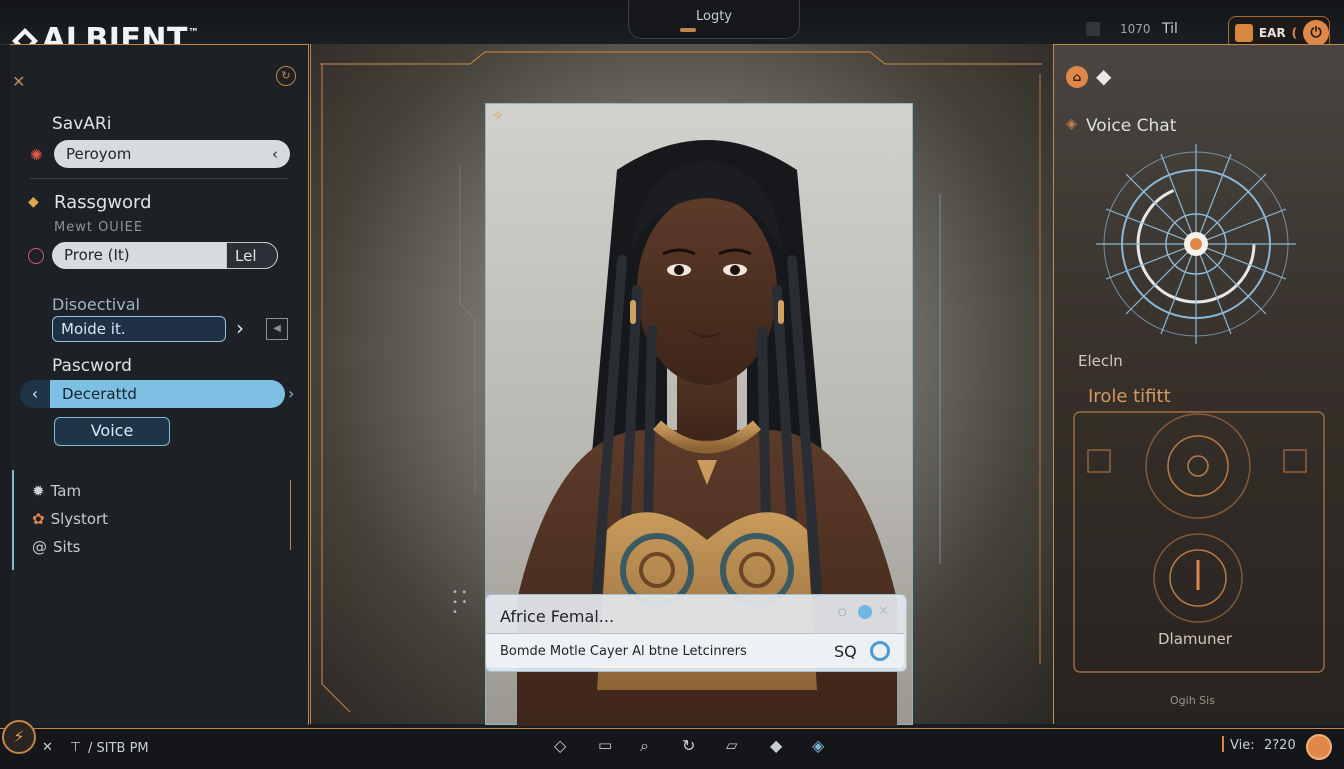 The width and height of the screenshot is (1344, 769). Describe the element at coordinates (139, 329) in the screenshot. I see `field-moide: Moide it.` at that location.